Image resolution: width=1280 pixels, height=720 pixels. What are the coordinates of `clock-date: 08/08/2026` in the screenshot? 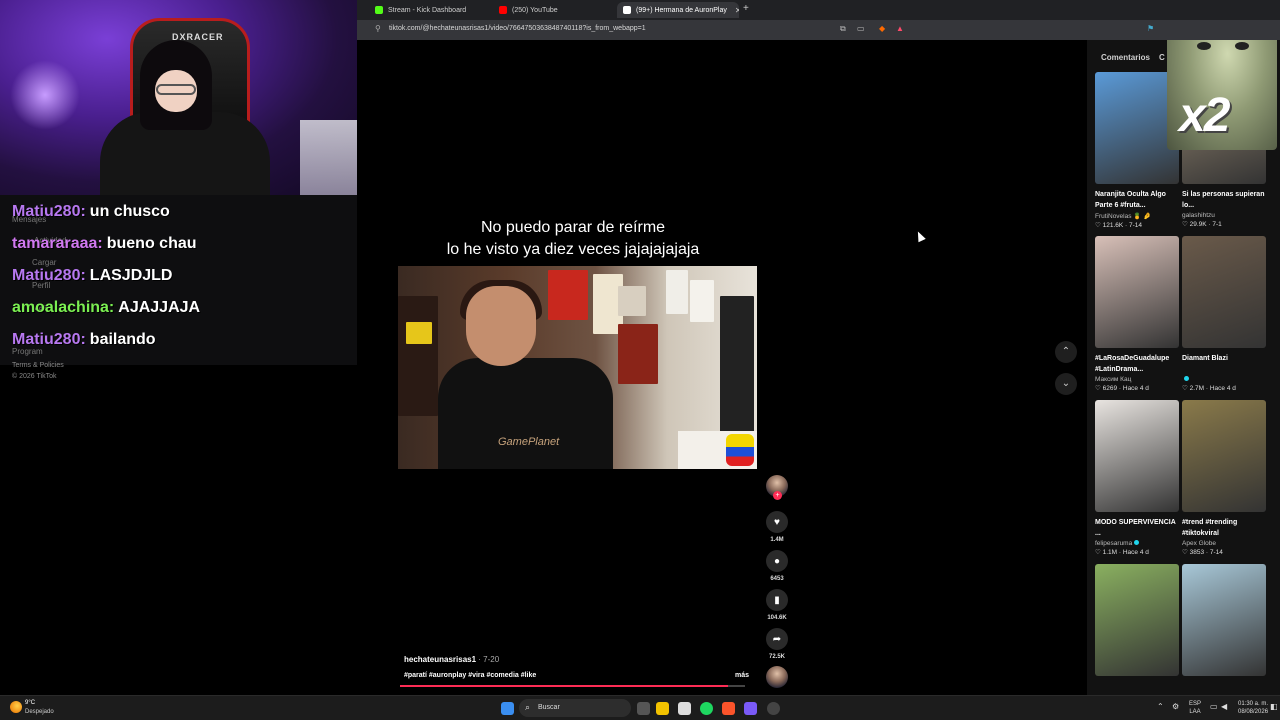 It's located at (1253, 712).